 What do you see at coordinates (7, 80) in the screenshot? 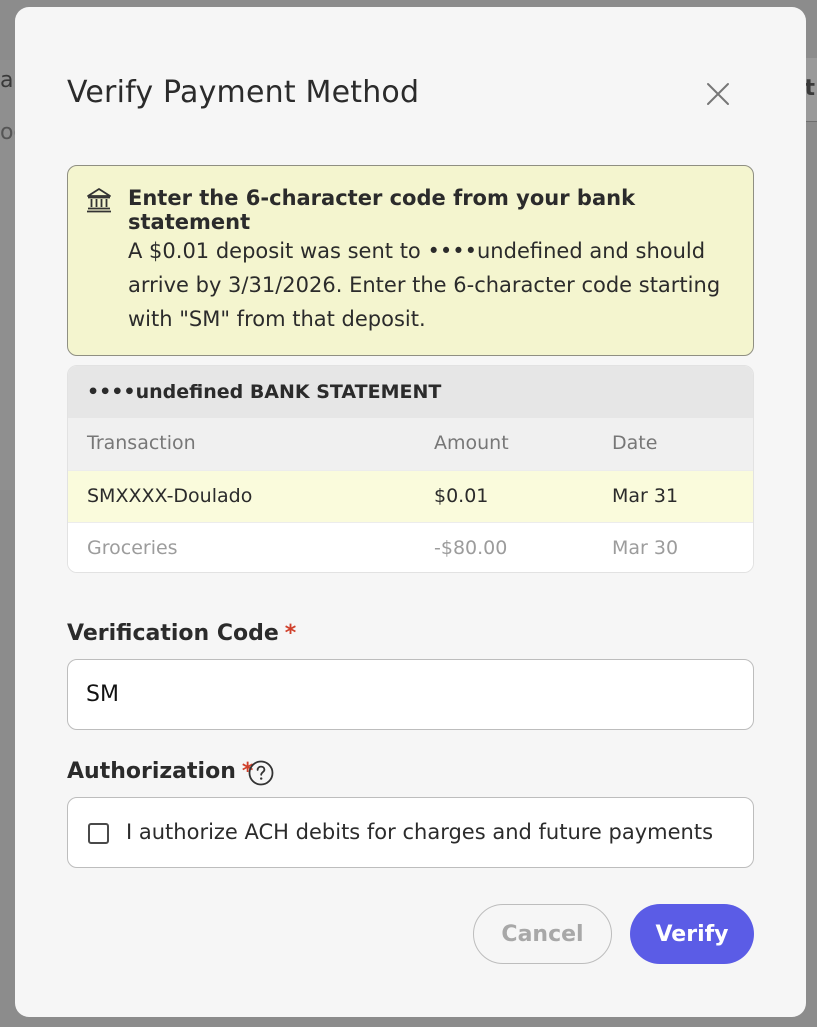
I see `background-text: a` at bounding box center [7, 80].